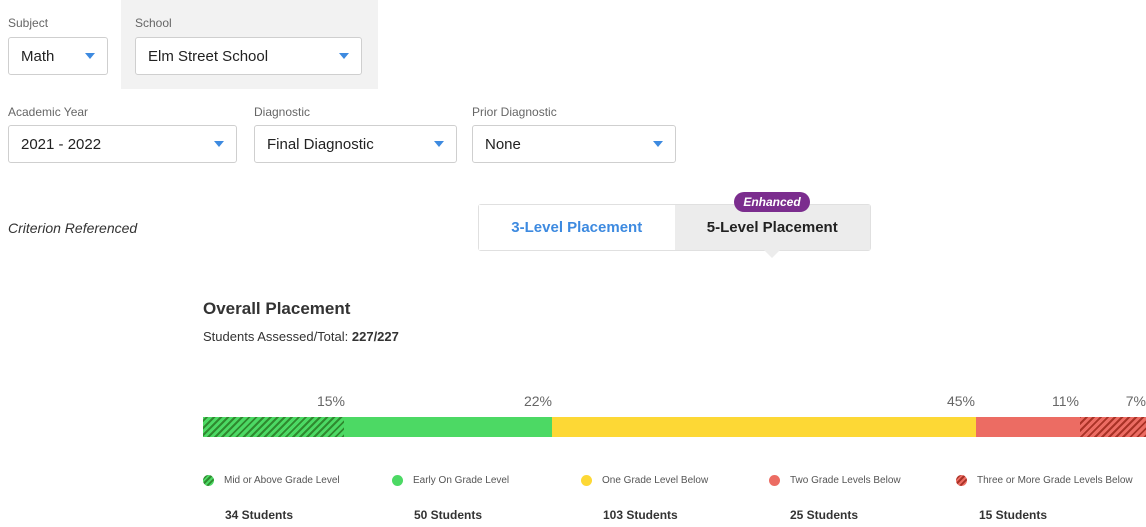 This screenshot has width=1146, height=527. I want to click on count-two-below: 25 Students, so click(824, 515).